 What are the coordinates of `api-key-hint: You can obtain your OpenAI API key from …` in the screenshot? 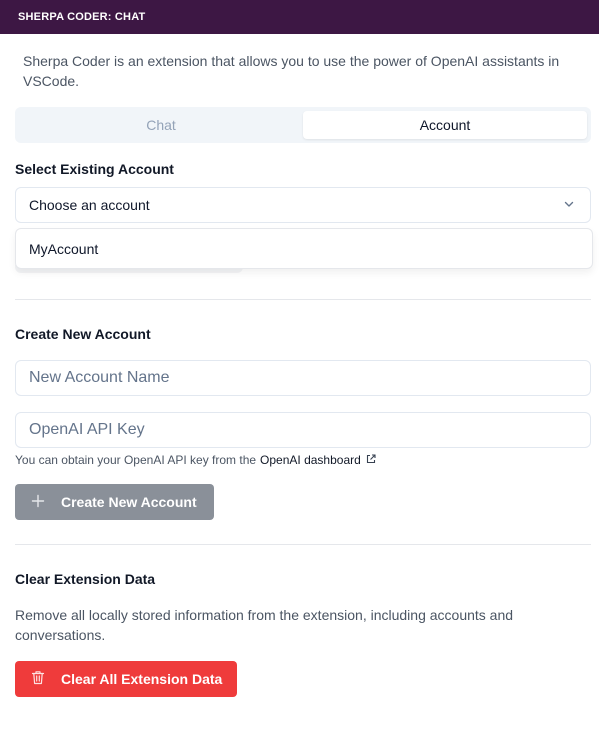 It's located at (195, 460).